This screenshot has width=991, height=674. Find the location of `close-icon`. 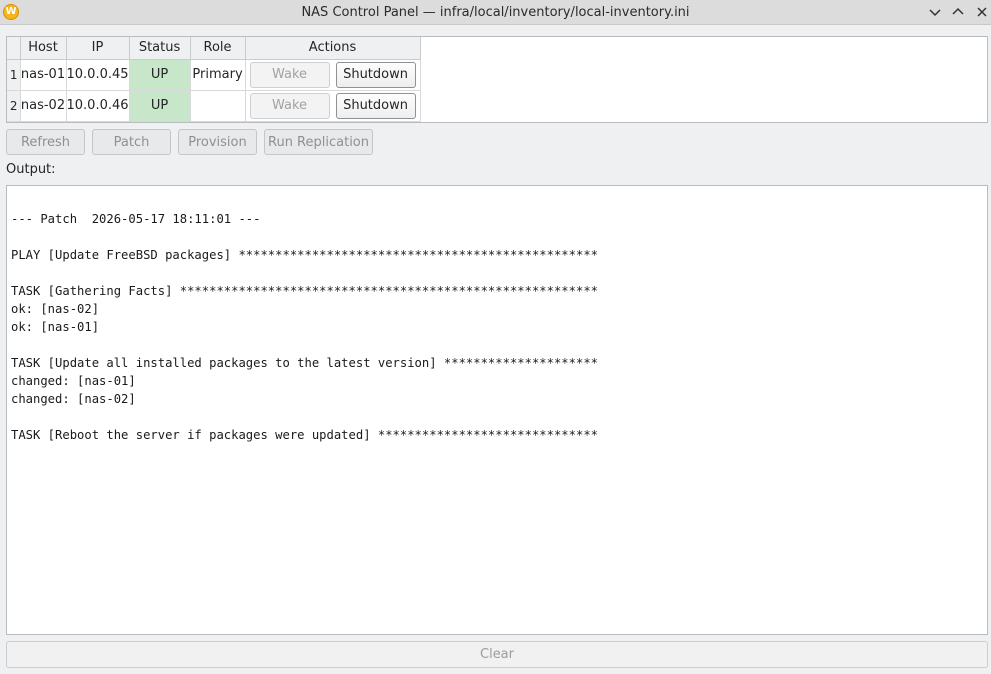

close-icon is located at coordinates (981, 12).